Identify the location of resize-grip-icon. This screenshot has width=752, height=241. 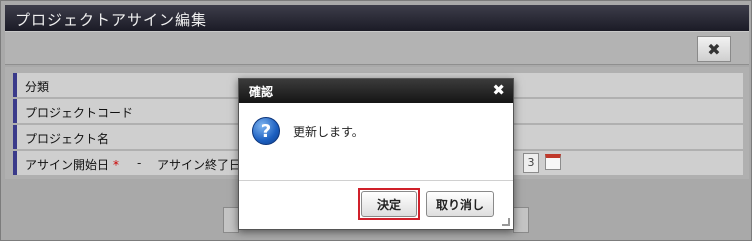
(506, 222).